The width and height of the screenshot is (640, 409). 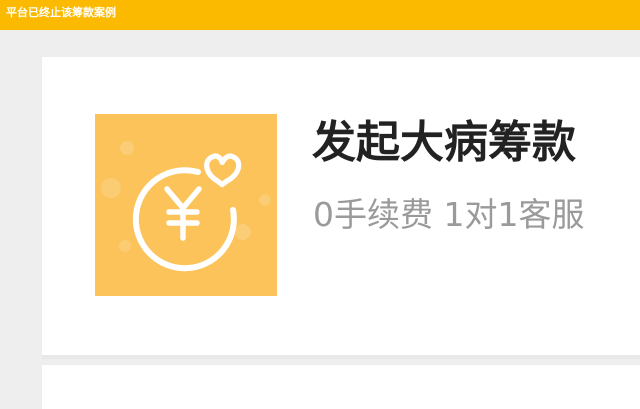 I want to click on card-subtitle: 0手续费 1对1客服, so click(x=449, y=214).